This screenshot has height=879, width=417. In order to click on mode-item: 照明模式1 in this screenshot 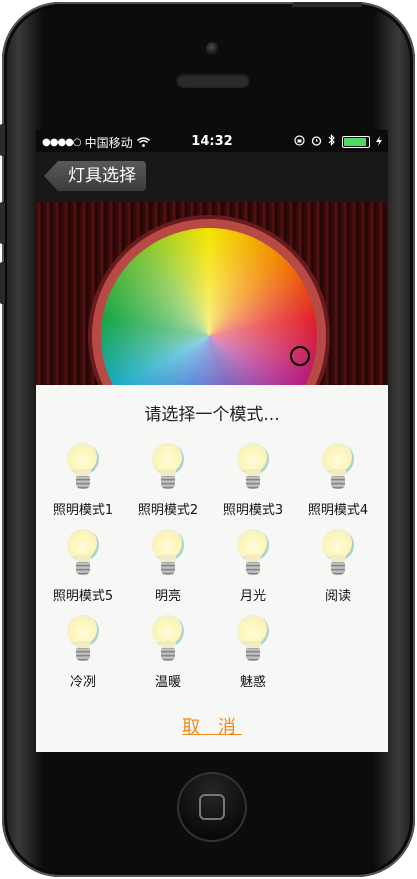, I will do `click(83, 480)`.